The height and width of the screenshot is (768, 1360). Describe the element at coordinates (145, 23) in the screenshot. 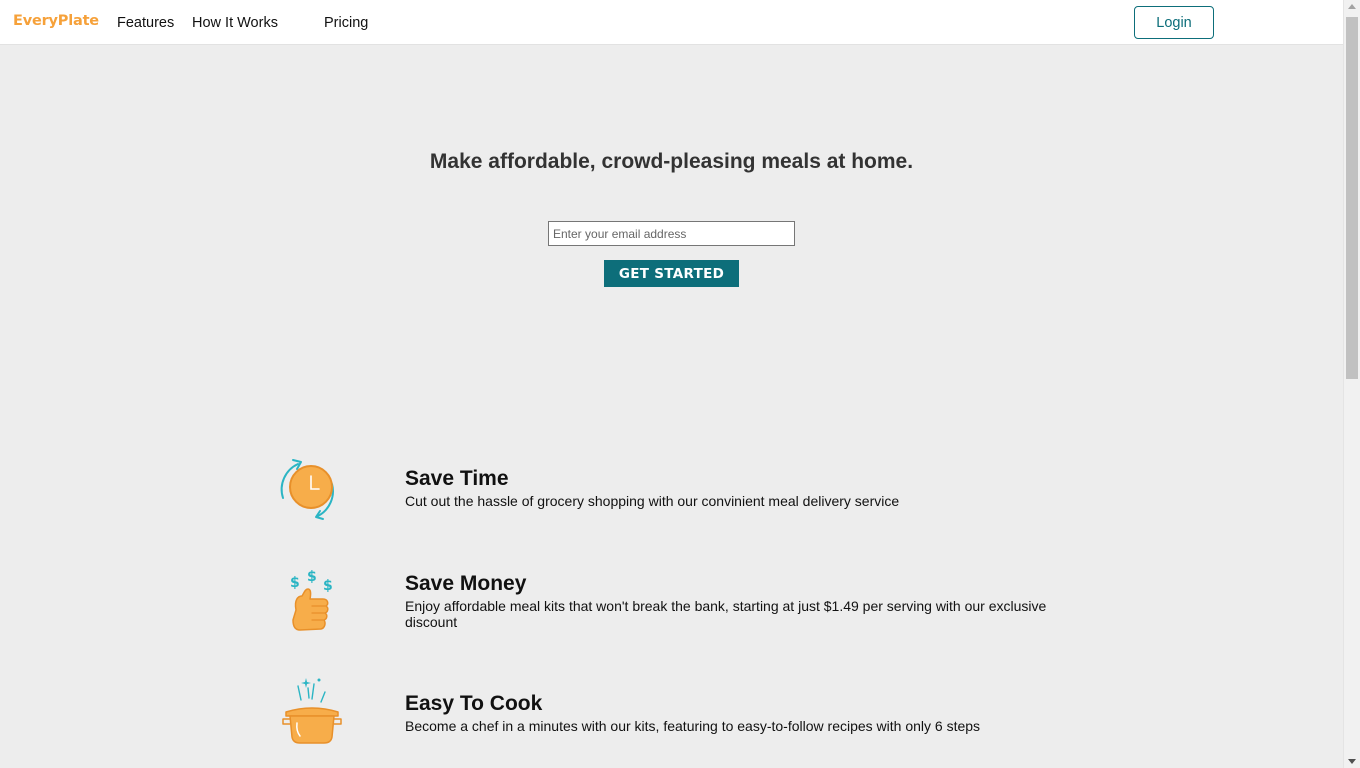

I see `nav-link-features: Features` at that location.